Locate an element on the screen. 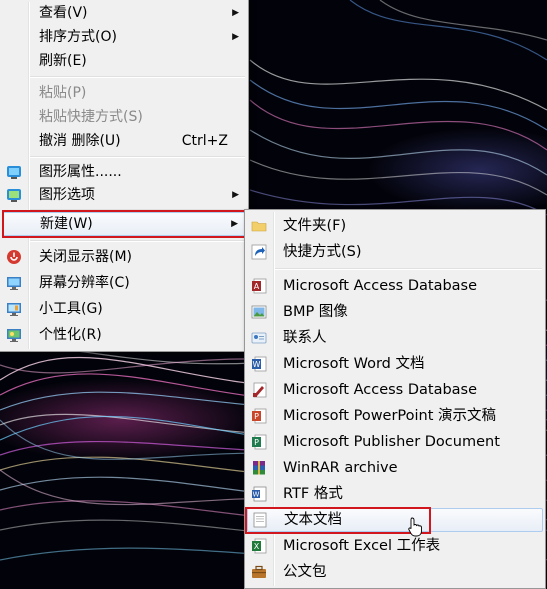 The image size is (547, 589). publisher-icon: P is located at coordinates (259, 442).